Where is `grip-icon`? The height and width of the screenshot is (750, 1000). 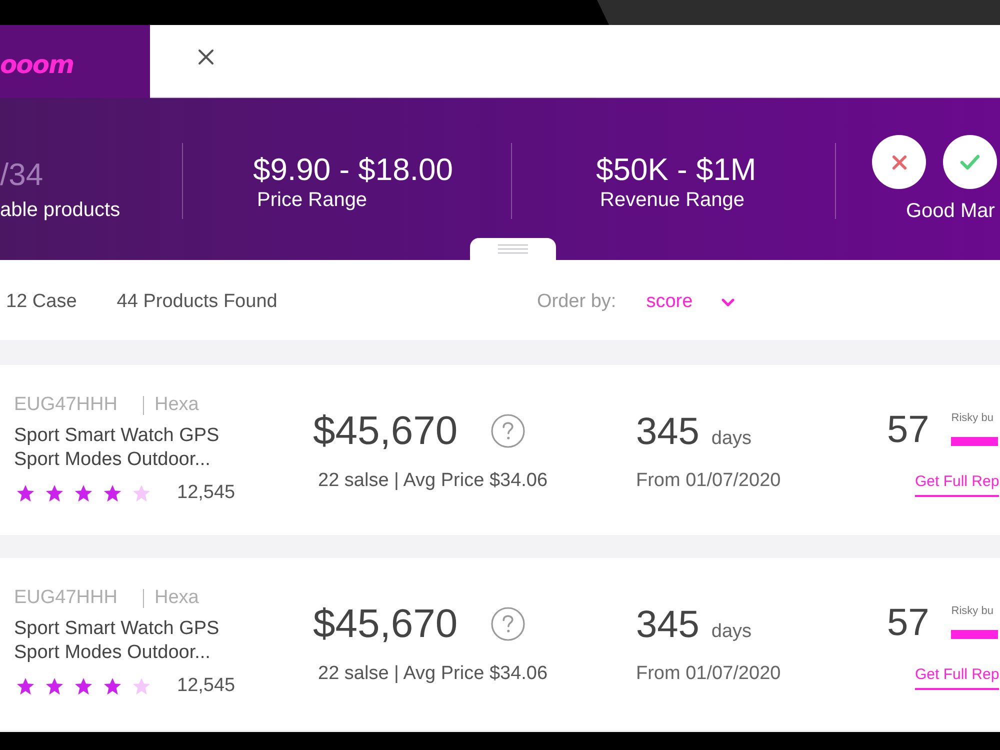
grip-icon is located at coordinates (513, 249).